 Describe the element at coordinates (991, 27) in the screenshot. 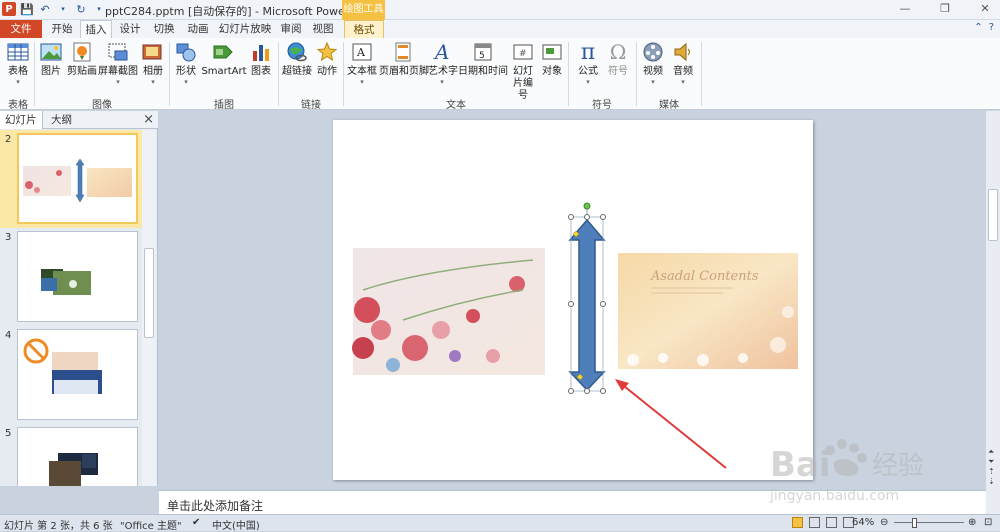

I see `help-icon: ?` at that location.